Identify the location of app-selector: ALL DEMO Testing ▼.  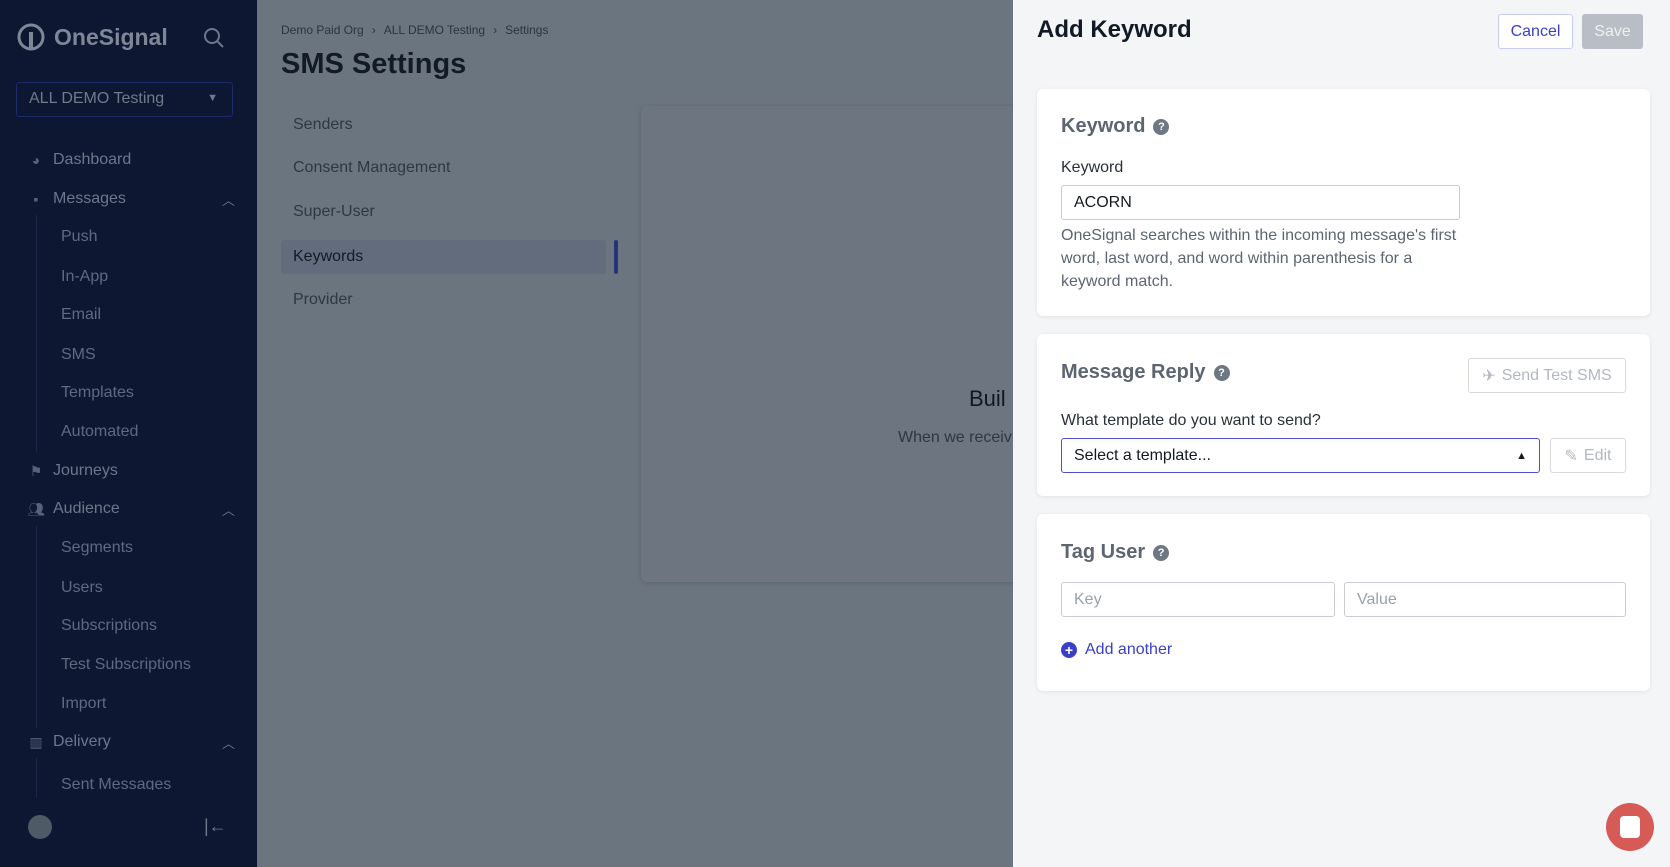
(124, 99).